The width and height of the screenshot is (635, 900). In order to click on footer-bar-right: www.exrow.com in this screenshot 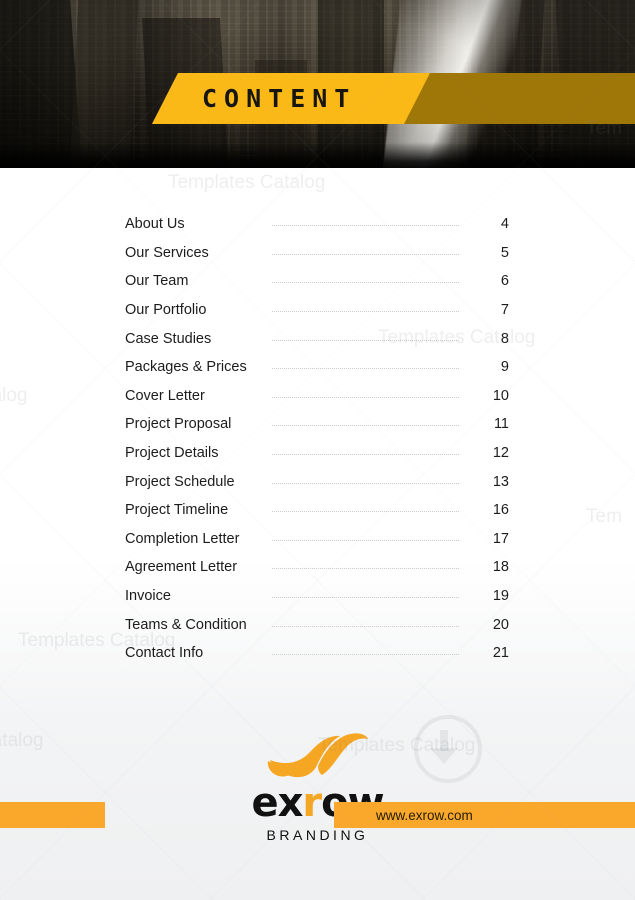, I will do `click(484, 815)`.